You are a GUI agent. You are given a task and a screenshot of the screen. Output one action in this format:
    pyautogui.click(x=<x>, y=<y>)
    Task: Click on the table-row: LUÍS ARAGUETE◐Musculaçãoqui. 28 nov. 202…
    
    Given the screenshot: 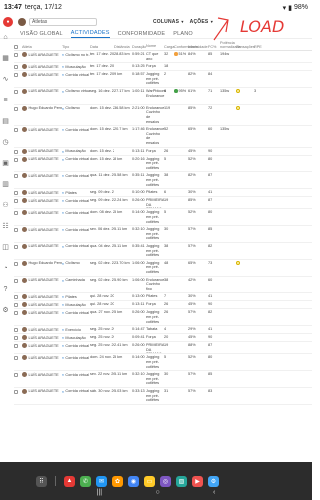 What is the action you would take?
    pyautogui.click(x=163, y=305)
    